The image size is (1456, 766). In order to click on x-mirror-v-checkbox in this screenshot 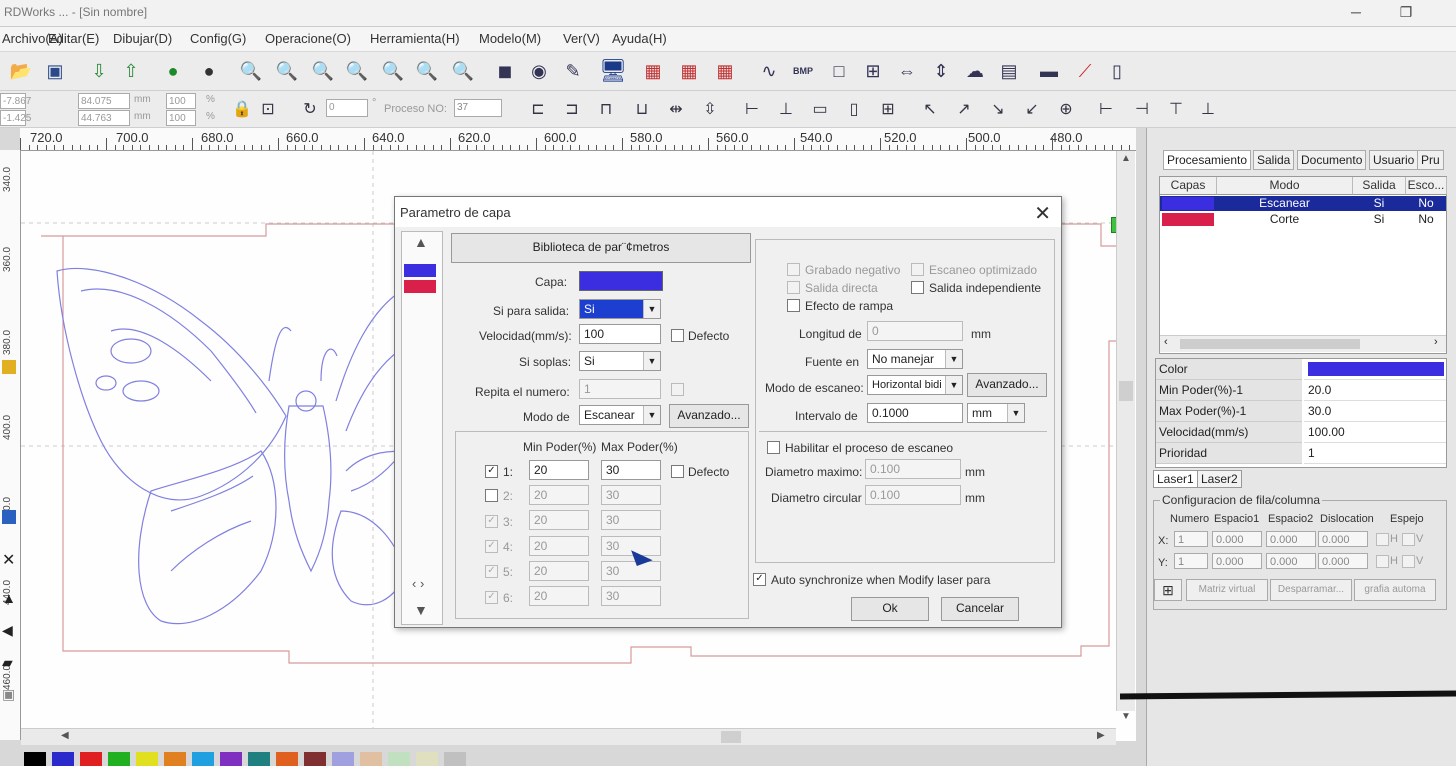, I will do `click(1408, 539)`.